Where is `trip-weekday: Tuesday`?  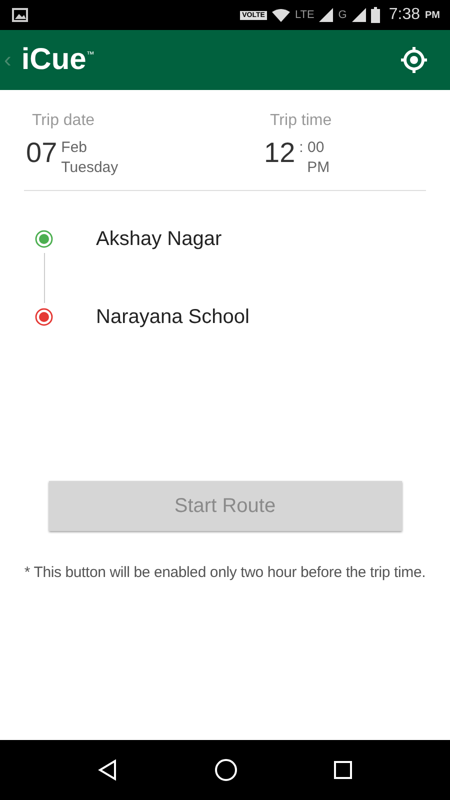 trip-weekday: Tuesday is located at coordinates (89, 168).